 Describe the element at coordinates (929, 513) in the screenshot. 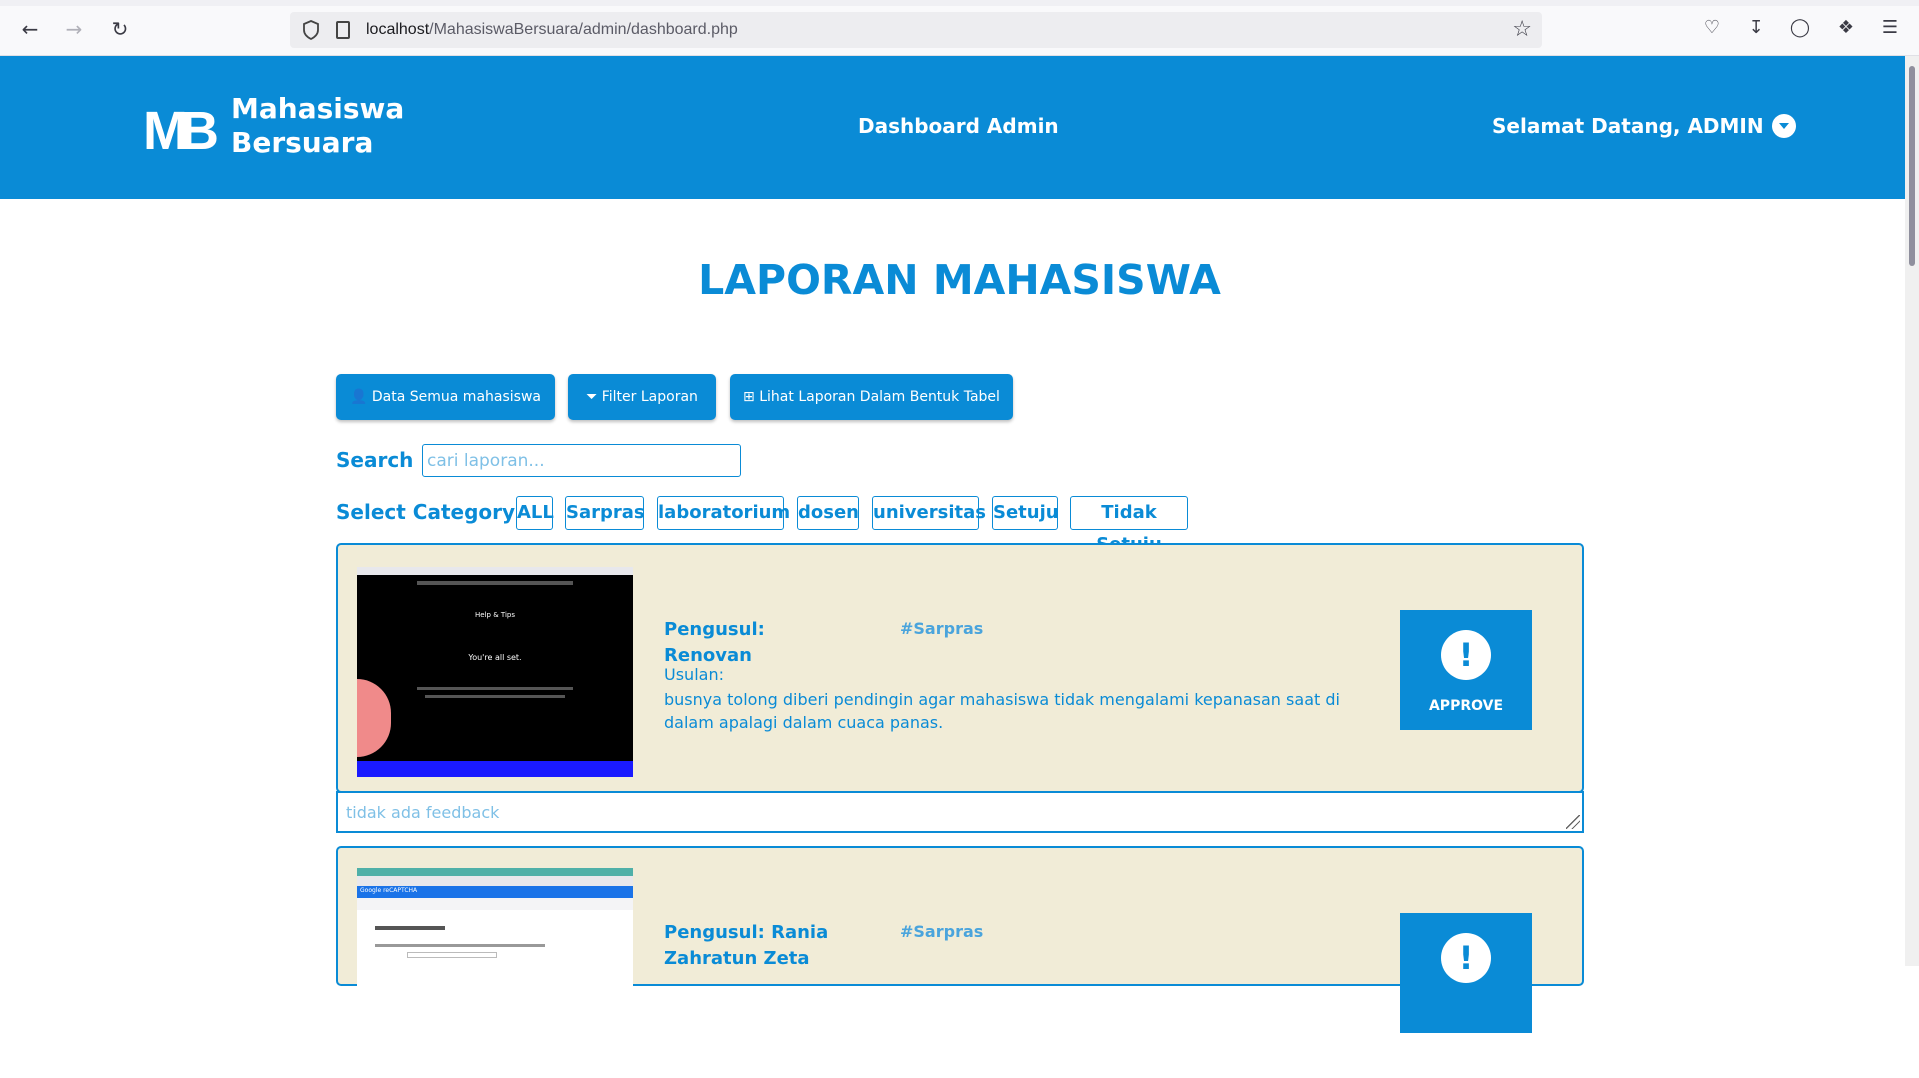

I see `category-universitas: universitas` at that location.